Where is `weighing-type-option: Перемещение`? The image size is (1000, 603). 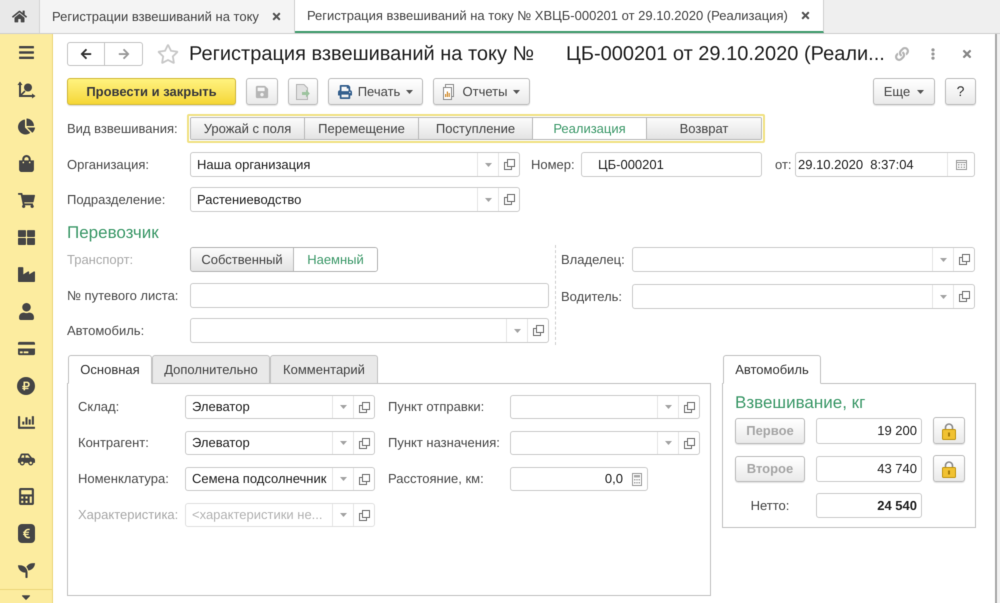 weighing-type-option: Перемещение is located at coordinates (362, 128).